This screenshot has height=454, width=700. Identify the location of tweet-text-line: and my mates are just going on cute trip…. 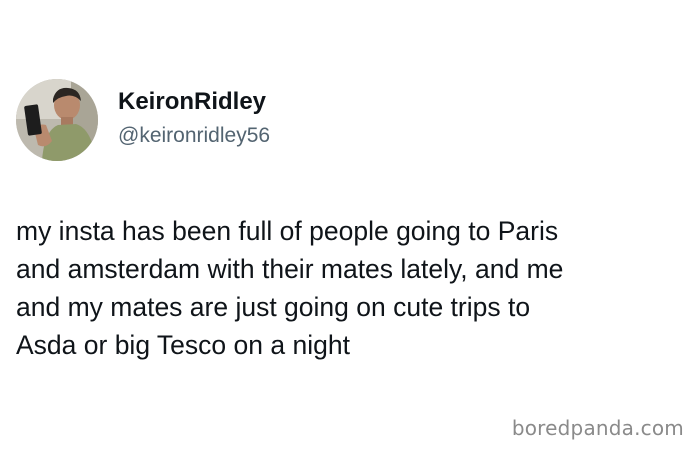
(273, 307).